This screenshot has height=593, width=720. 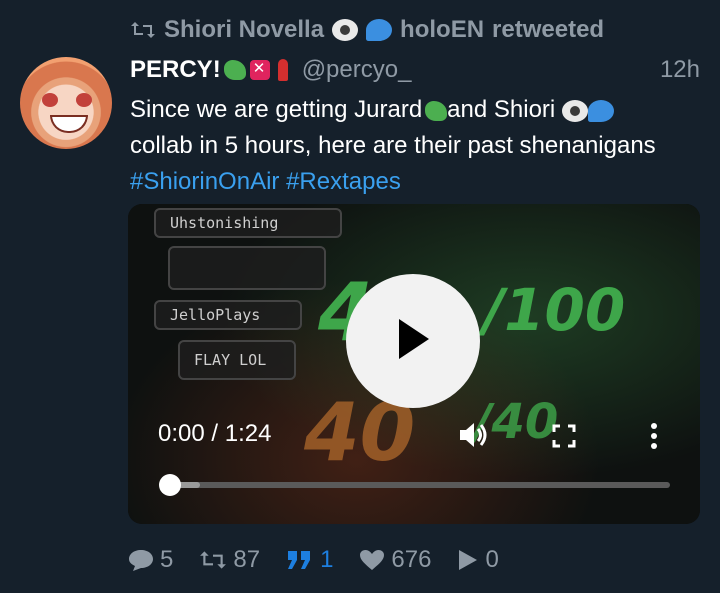 I want to click on reply-icon, so click(x=141, y=560).